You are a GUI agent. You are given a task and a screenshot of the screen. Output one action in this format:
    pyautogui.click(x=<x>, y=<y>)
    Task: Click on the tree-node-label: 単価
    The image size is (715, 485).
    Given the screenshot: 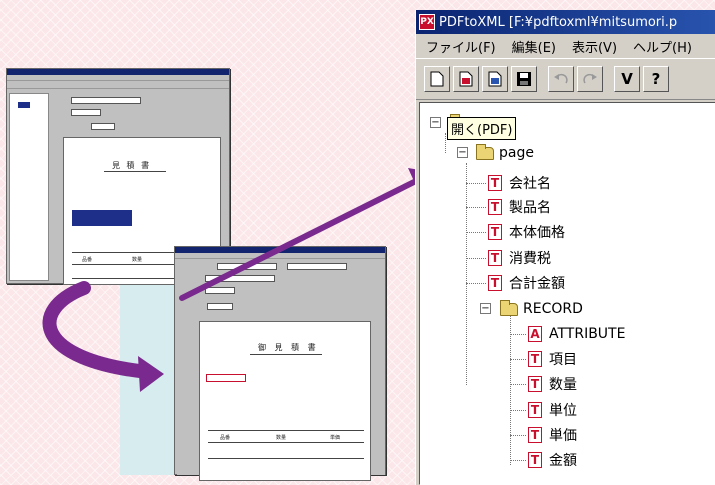 What is the action you would take?
    pyautogui.click(x=563, y=436)
    